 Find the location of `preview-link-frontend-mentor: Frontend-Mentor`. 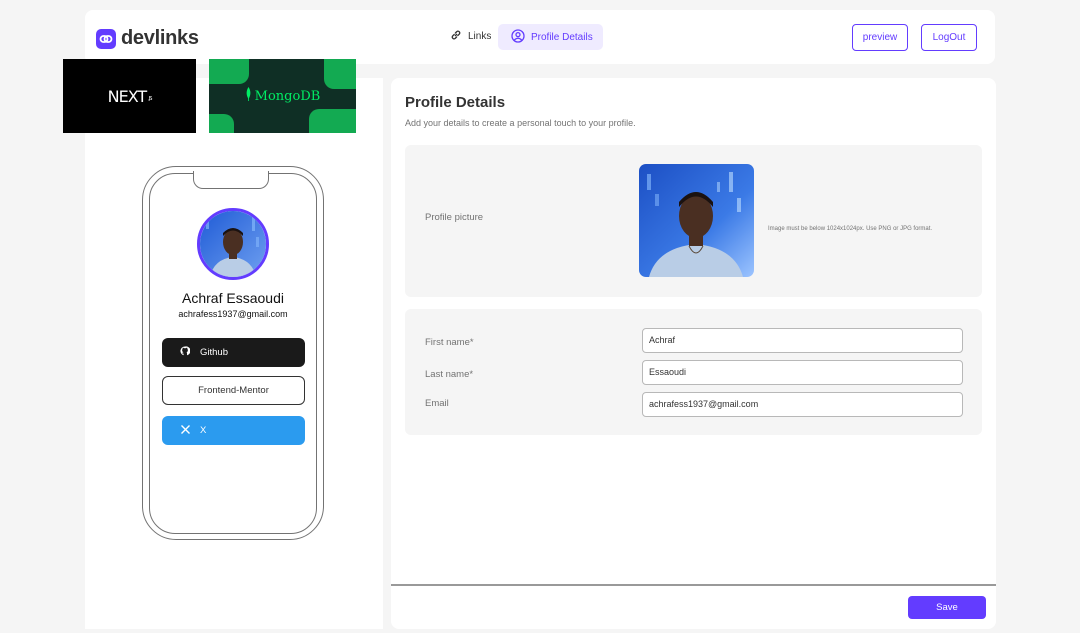

preview-link-frontend-mentor: Frontend-Mentor is located at coordinates (233, 390).